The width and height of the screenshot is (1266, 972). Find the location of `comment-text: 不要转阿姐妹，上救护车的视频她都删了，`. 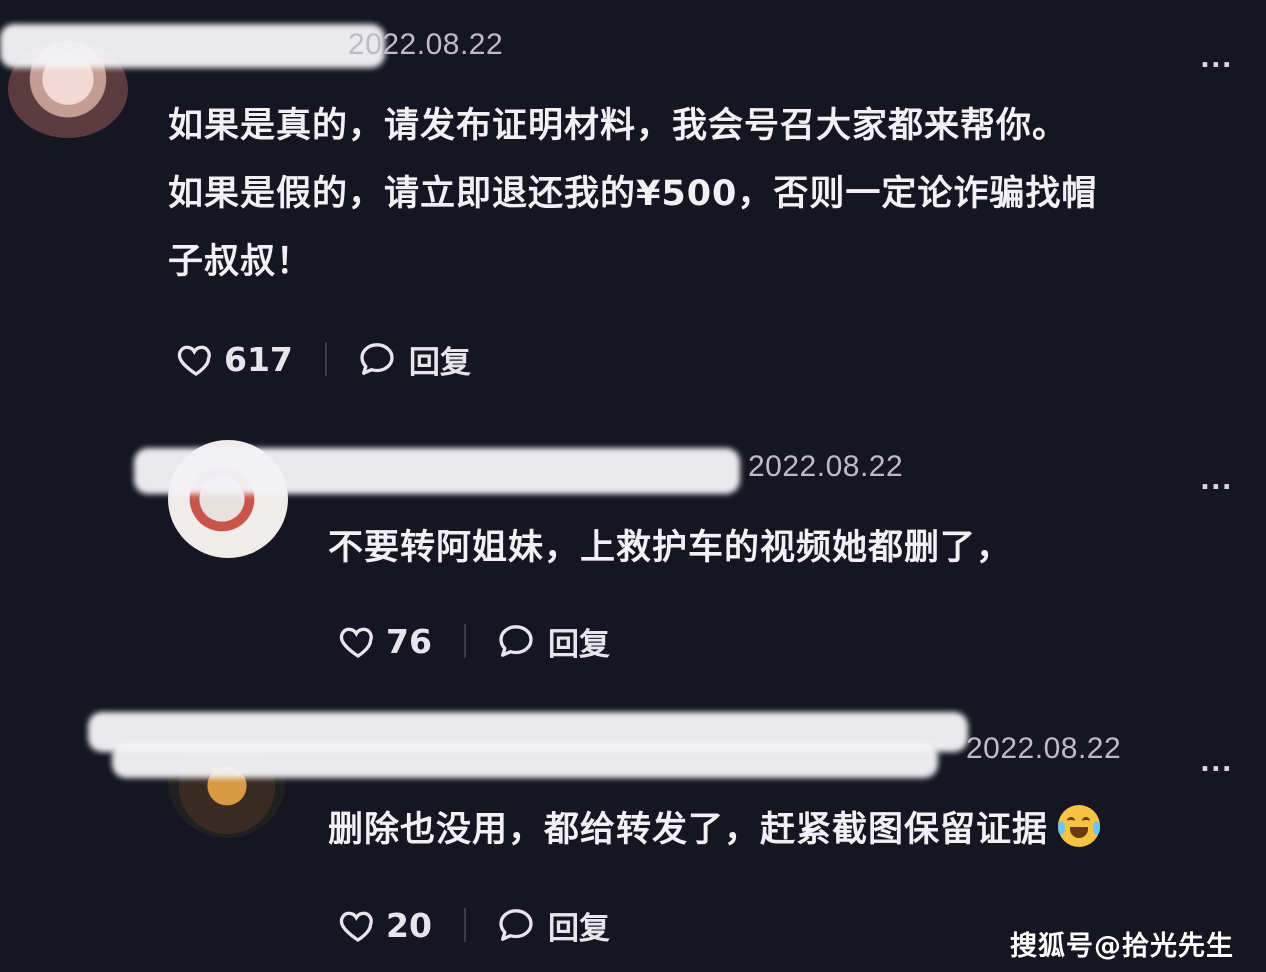

comment-text: 不要转阿姐妹，上救护车的视频她都删了， is located at coordinates (778, 548).